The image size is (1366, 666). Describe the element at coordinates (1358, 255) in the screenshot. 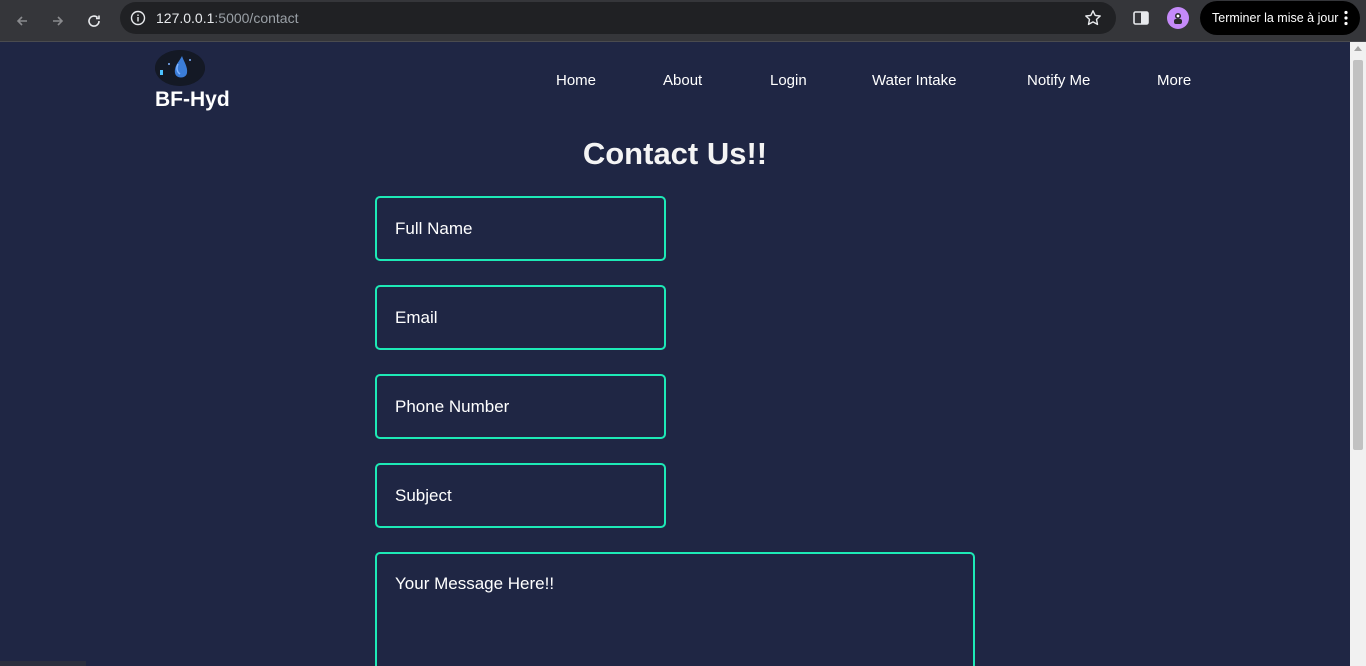

I see `scrollbar-thumb` at that location.